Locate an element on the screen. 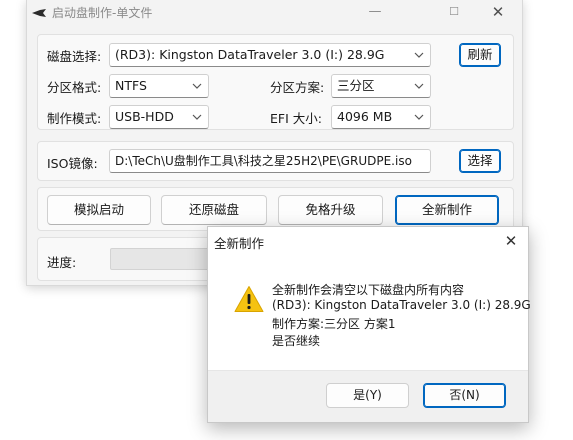 The height and width of the screenshot is (440, 573). iso-path-input: D:\TeCh\U盘制作工具\科技之星25H2\PE\GRUDPE.iso is located at coordinates (270, 161).